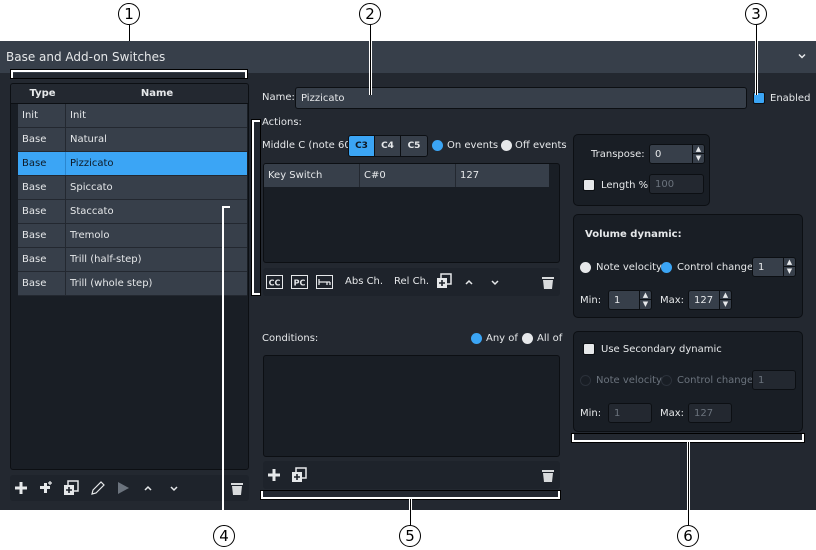 The image size is (816, 550). What do you see at coordinates (226, 371) in the screenshot?
I see `callout-4-bracket-list` at bounding box center [226, 371].